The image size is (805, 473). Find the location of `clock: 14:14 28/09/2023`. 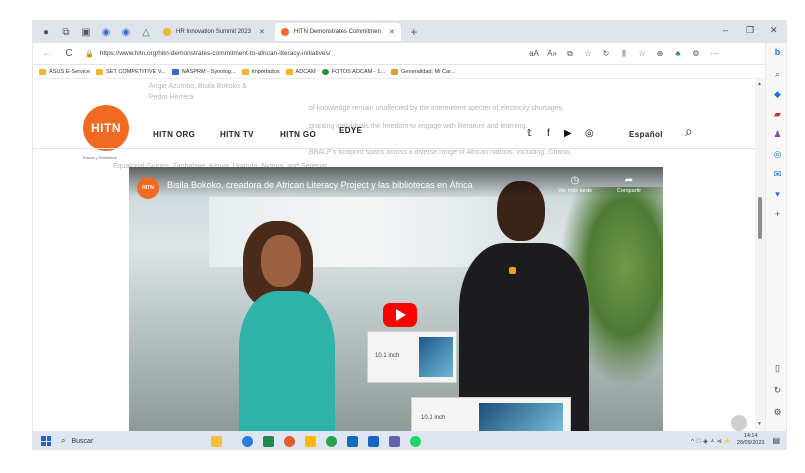

clock: 14:14 28/09/2023 is located at coordinates (751, 440).